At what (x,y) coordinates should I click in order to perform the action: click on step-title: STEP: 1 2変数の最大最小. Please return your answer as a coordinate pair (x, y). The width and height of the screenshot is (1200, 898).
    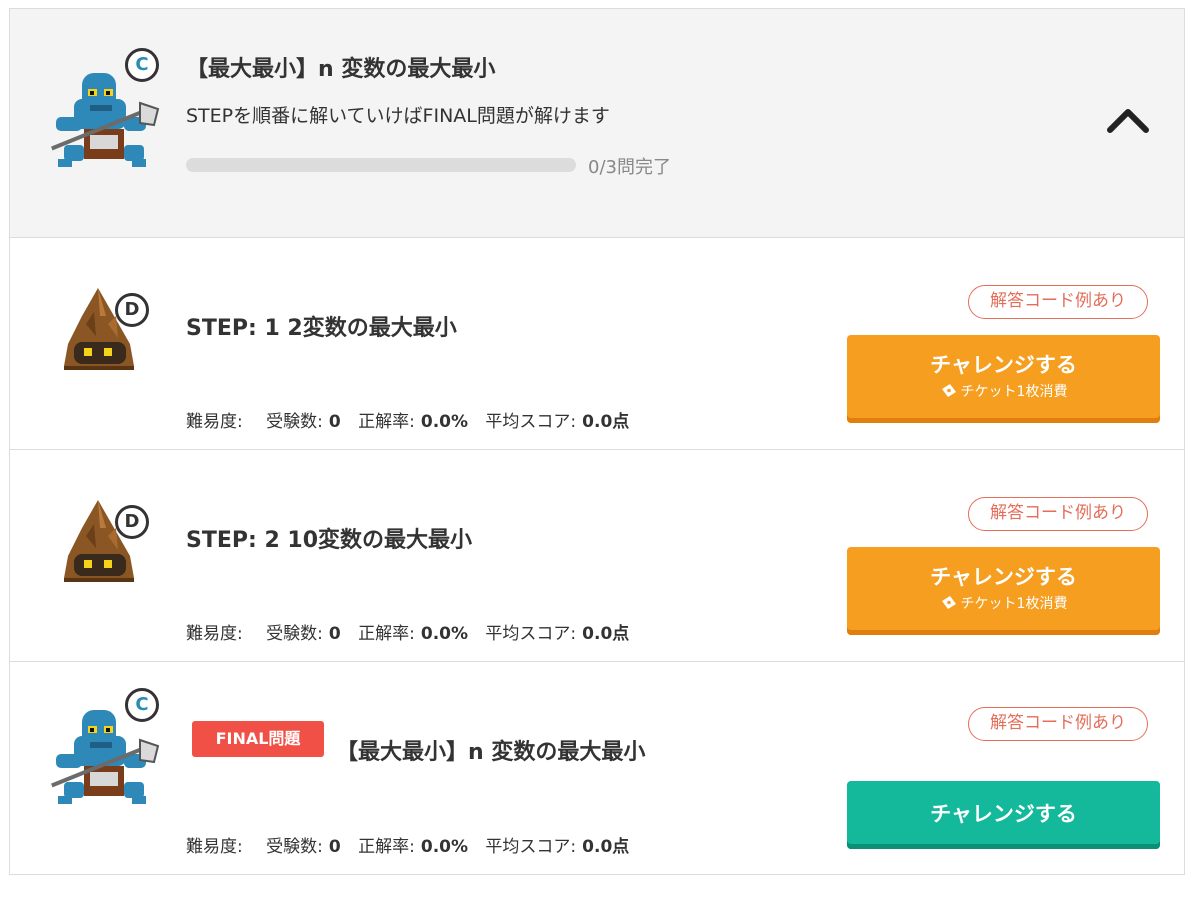
    Looking at the image, I should click on (321, 326).